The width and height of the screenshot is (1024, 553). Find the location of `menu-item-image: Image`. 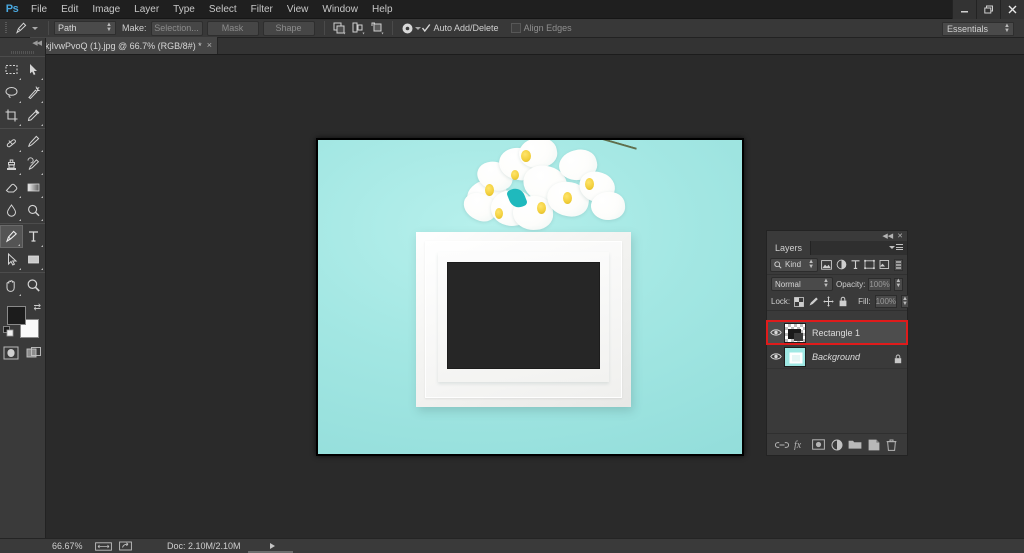

menu-item-image: Image is located at coordinates (106, 9).